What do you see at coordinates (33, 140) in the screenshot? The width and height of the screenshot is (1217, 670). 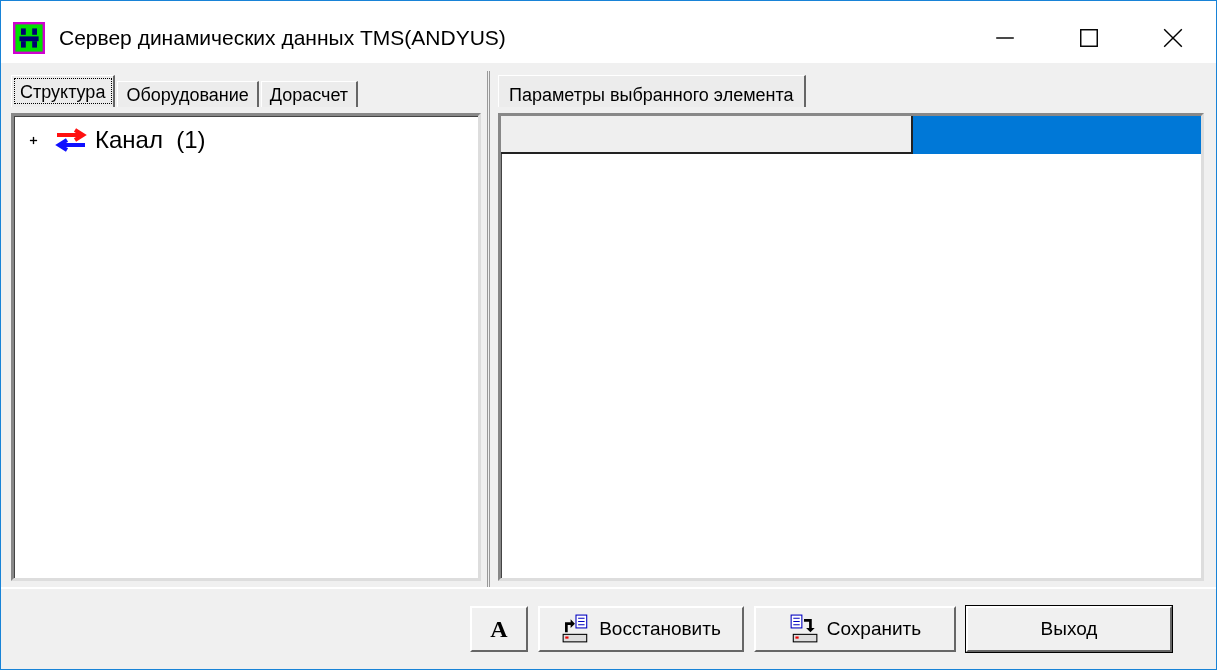 I see `expand-toggle-icon` at bounding box center [33, 140].